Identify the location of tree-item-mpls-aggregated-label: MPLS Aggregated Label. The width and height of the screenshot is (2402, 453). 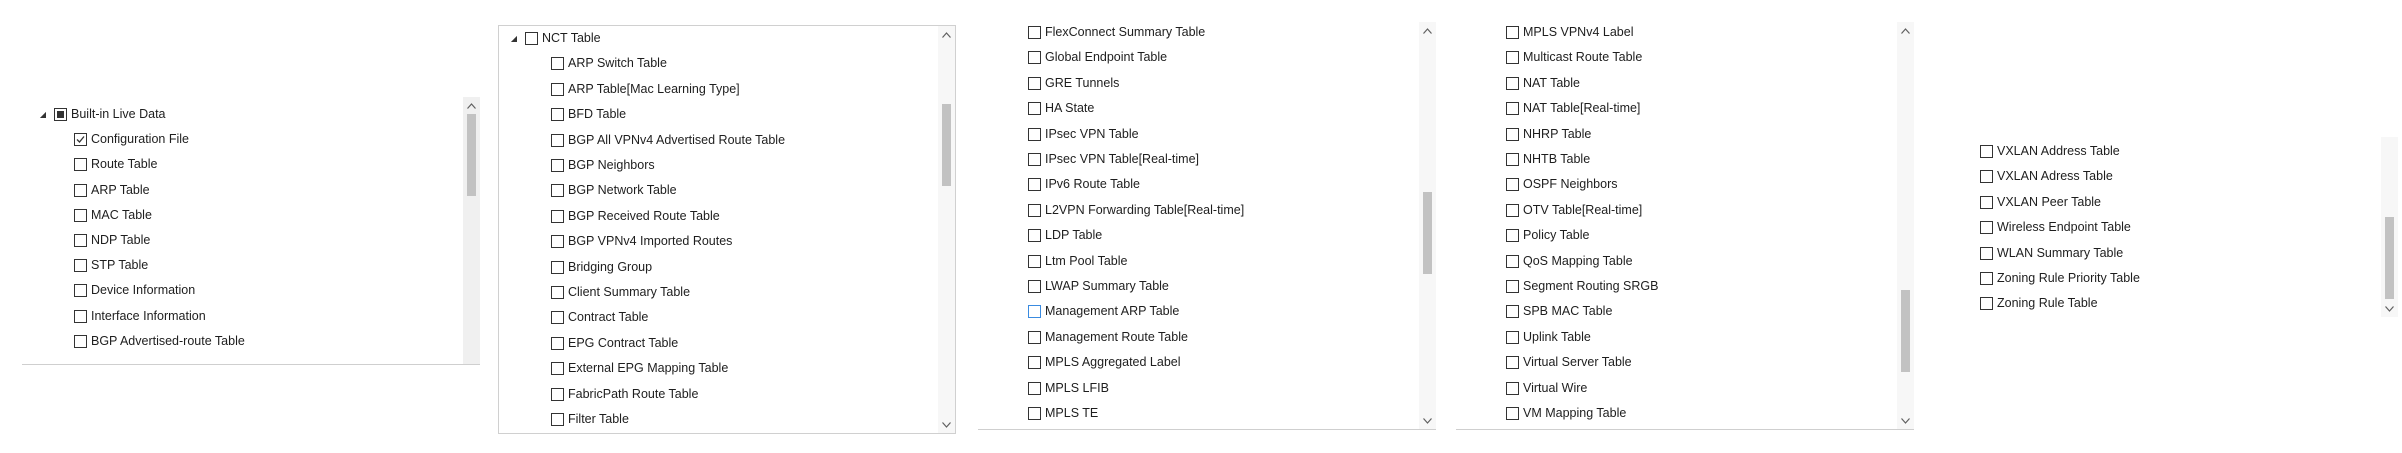
(1104, 362).